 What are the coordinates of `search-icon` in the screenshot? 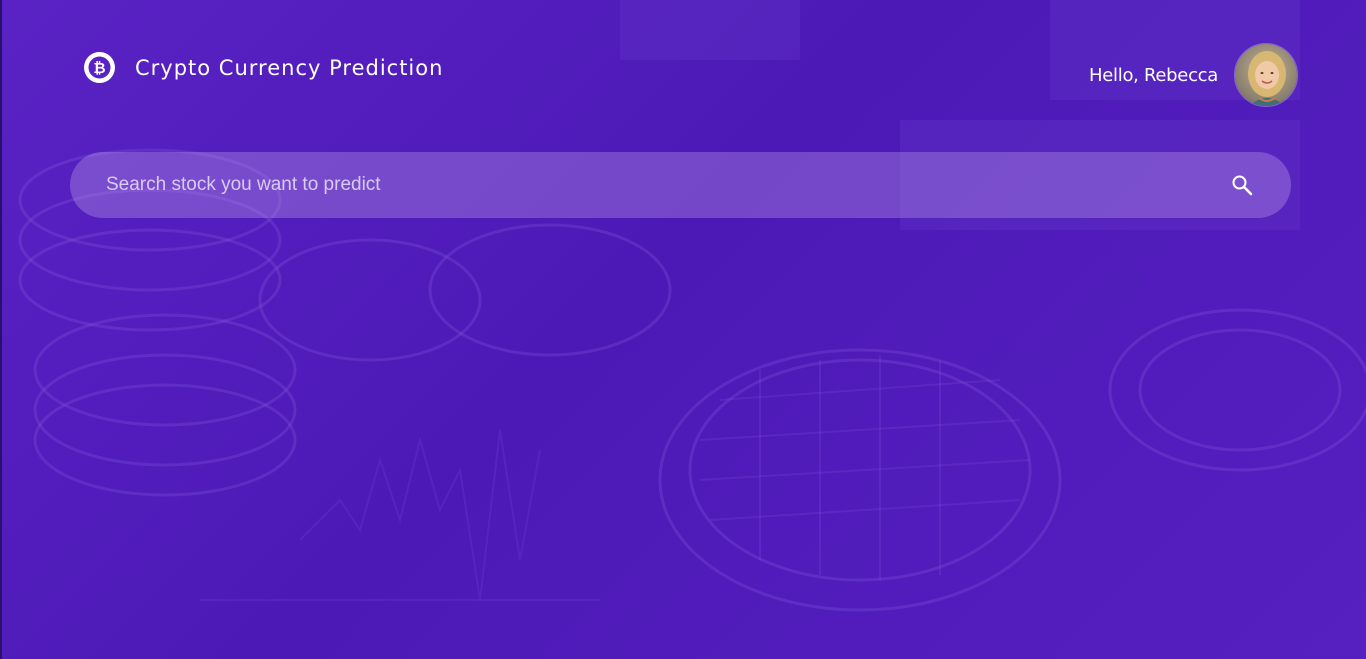 It's located at (1242, 185).